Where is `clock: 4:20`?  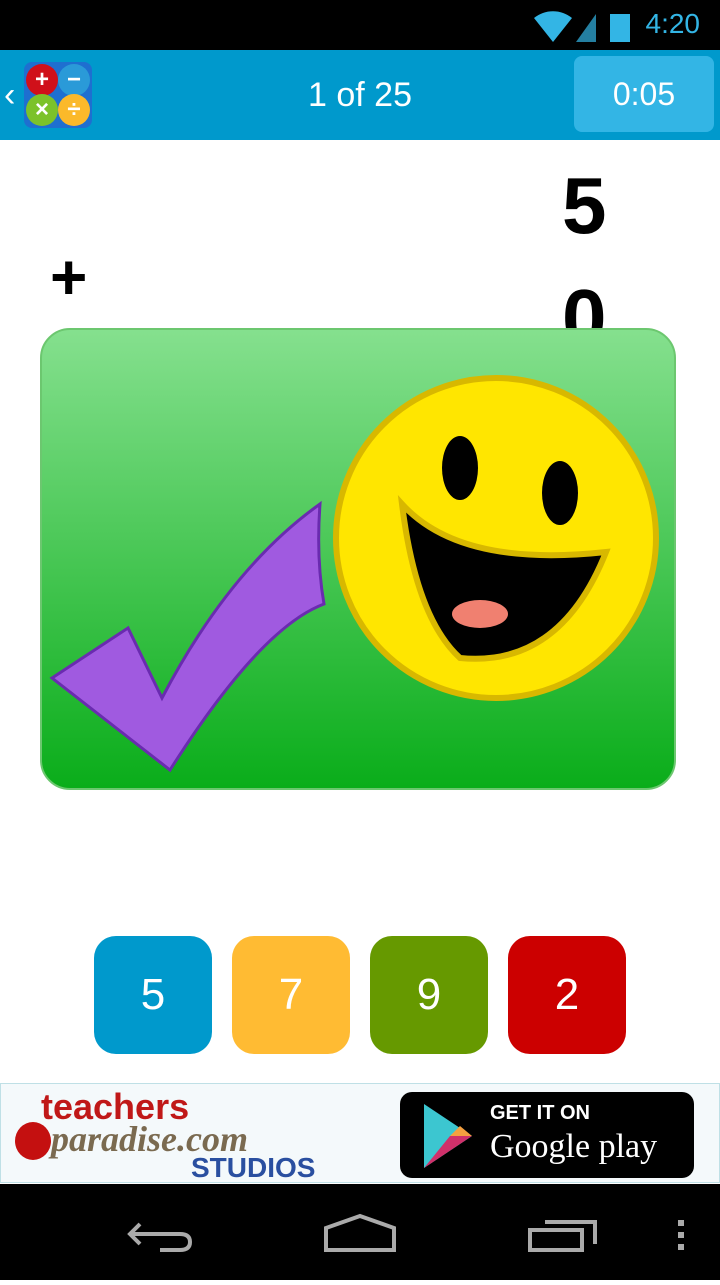 clock: 4:20 is located at coordinates (673, 23).